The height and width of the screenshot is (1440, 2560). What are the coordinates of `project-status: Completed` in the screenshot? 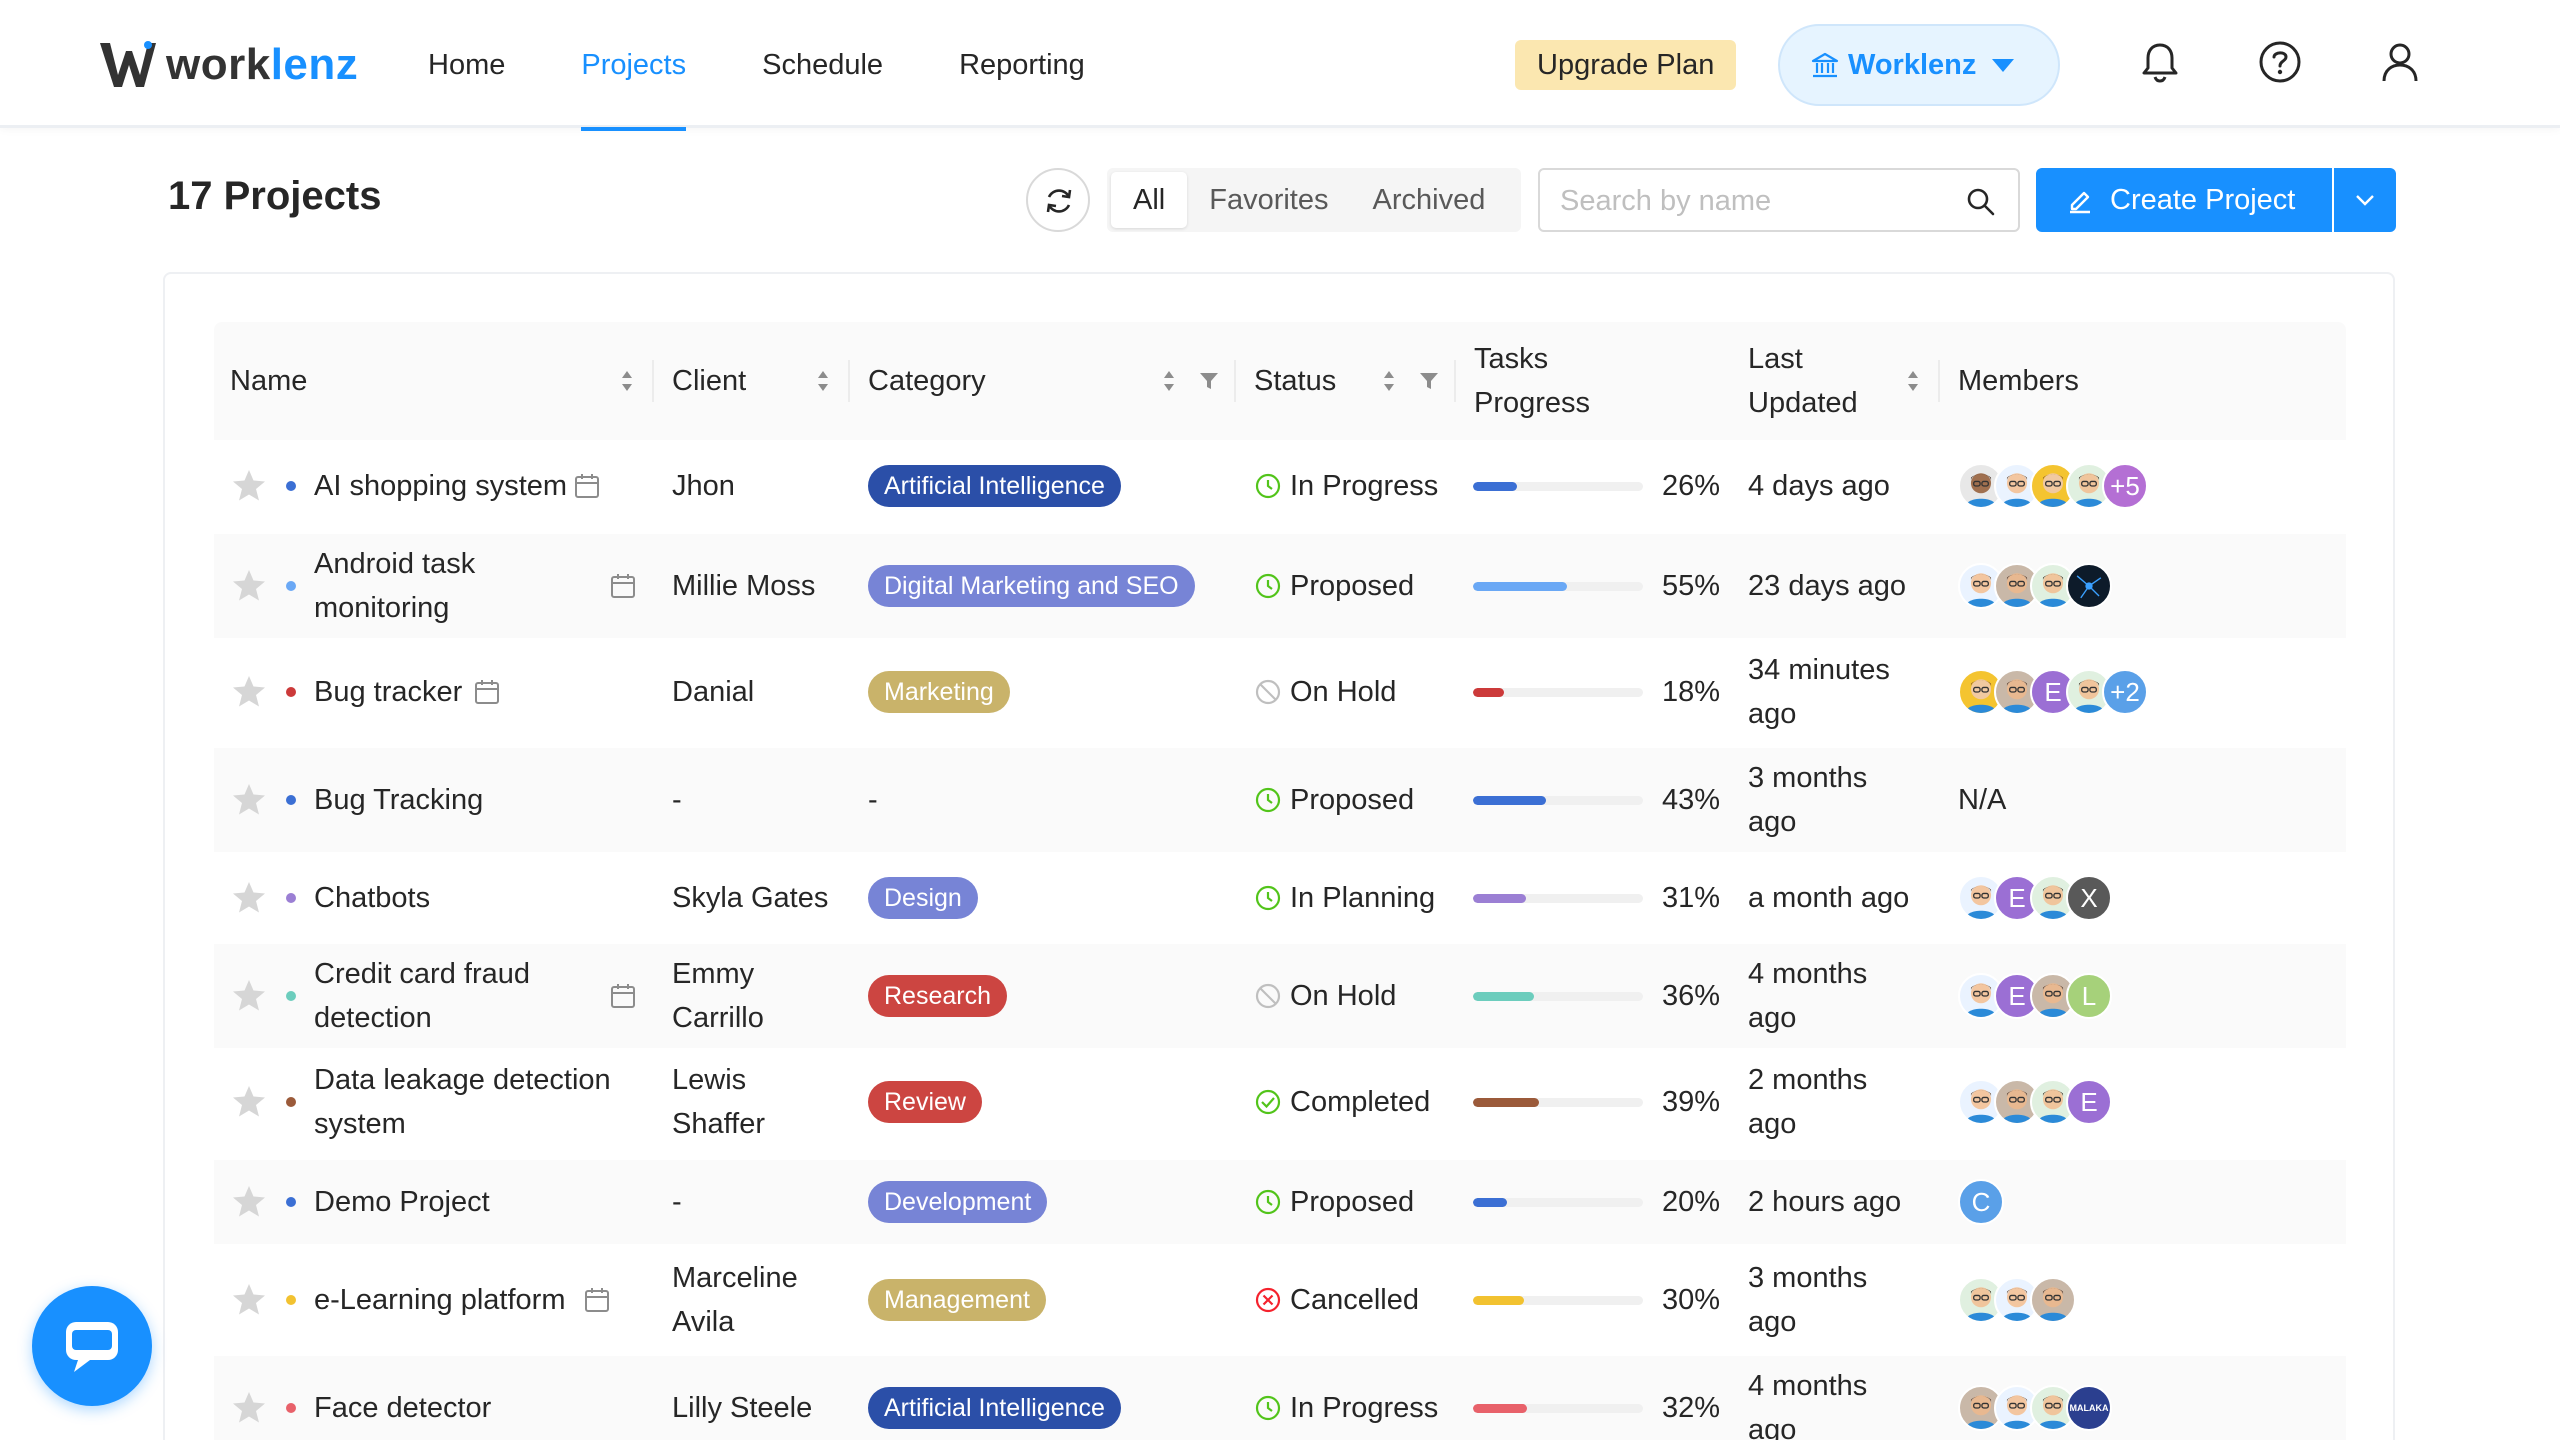 It's located at (1360, 1102).